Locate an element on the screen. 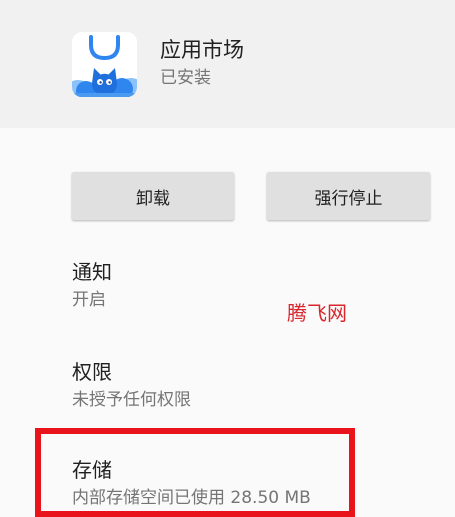 Image resolution: width=455 pixels, height=517 pixels. setting-title: 存储 is located at coordinates (92, 470).